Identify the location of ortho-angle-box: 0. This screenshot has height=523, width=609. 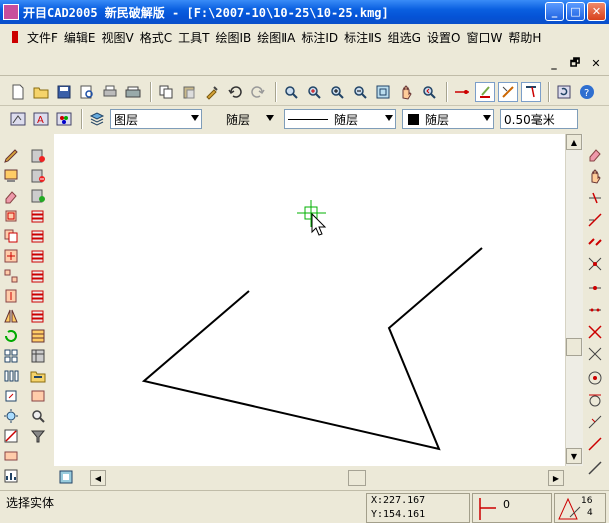
(512, 508).